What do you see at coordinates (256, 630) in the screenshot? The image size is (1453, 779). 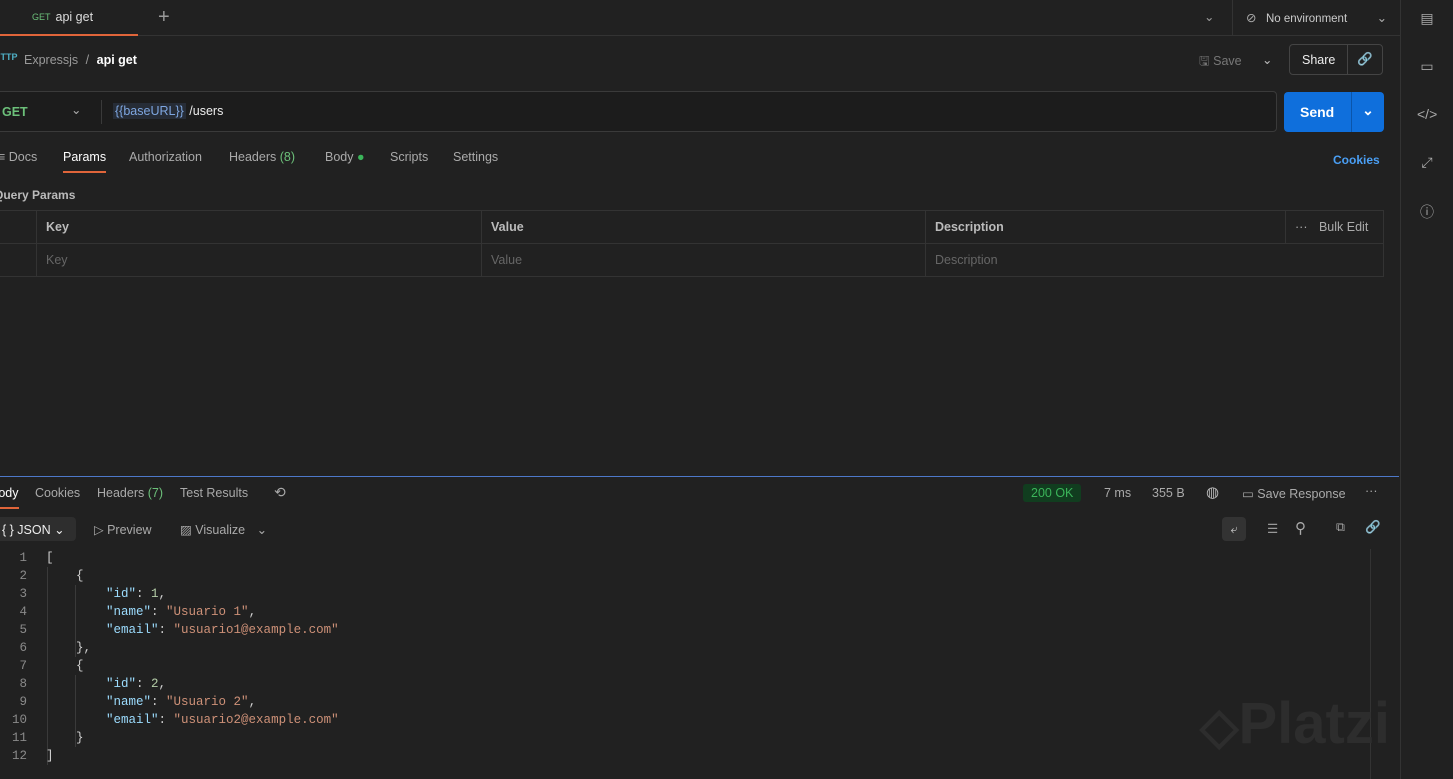 I see `code-token: "usuario1@example.com"` at bounding box center [256, 630].